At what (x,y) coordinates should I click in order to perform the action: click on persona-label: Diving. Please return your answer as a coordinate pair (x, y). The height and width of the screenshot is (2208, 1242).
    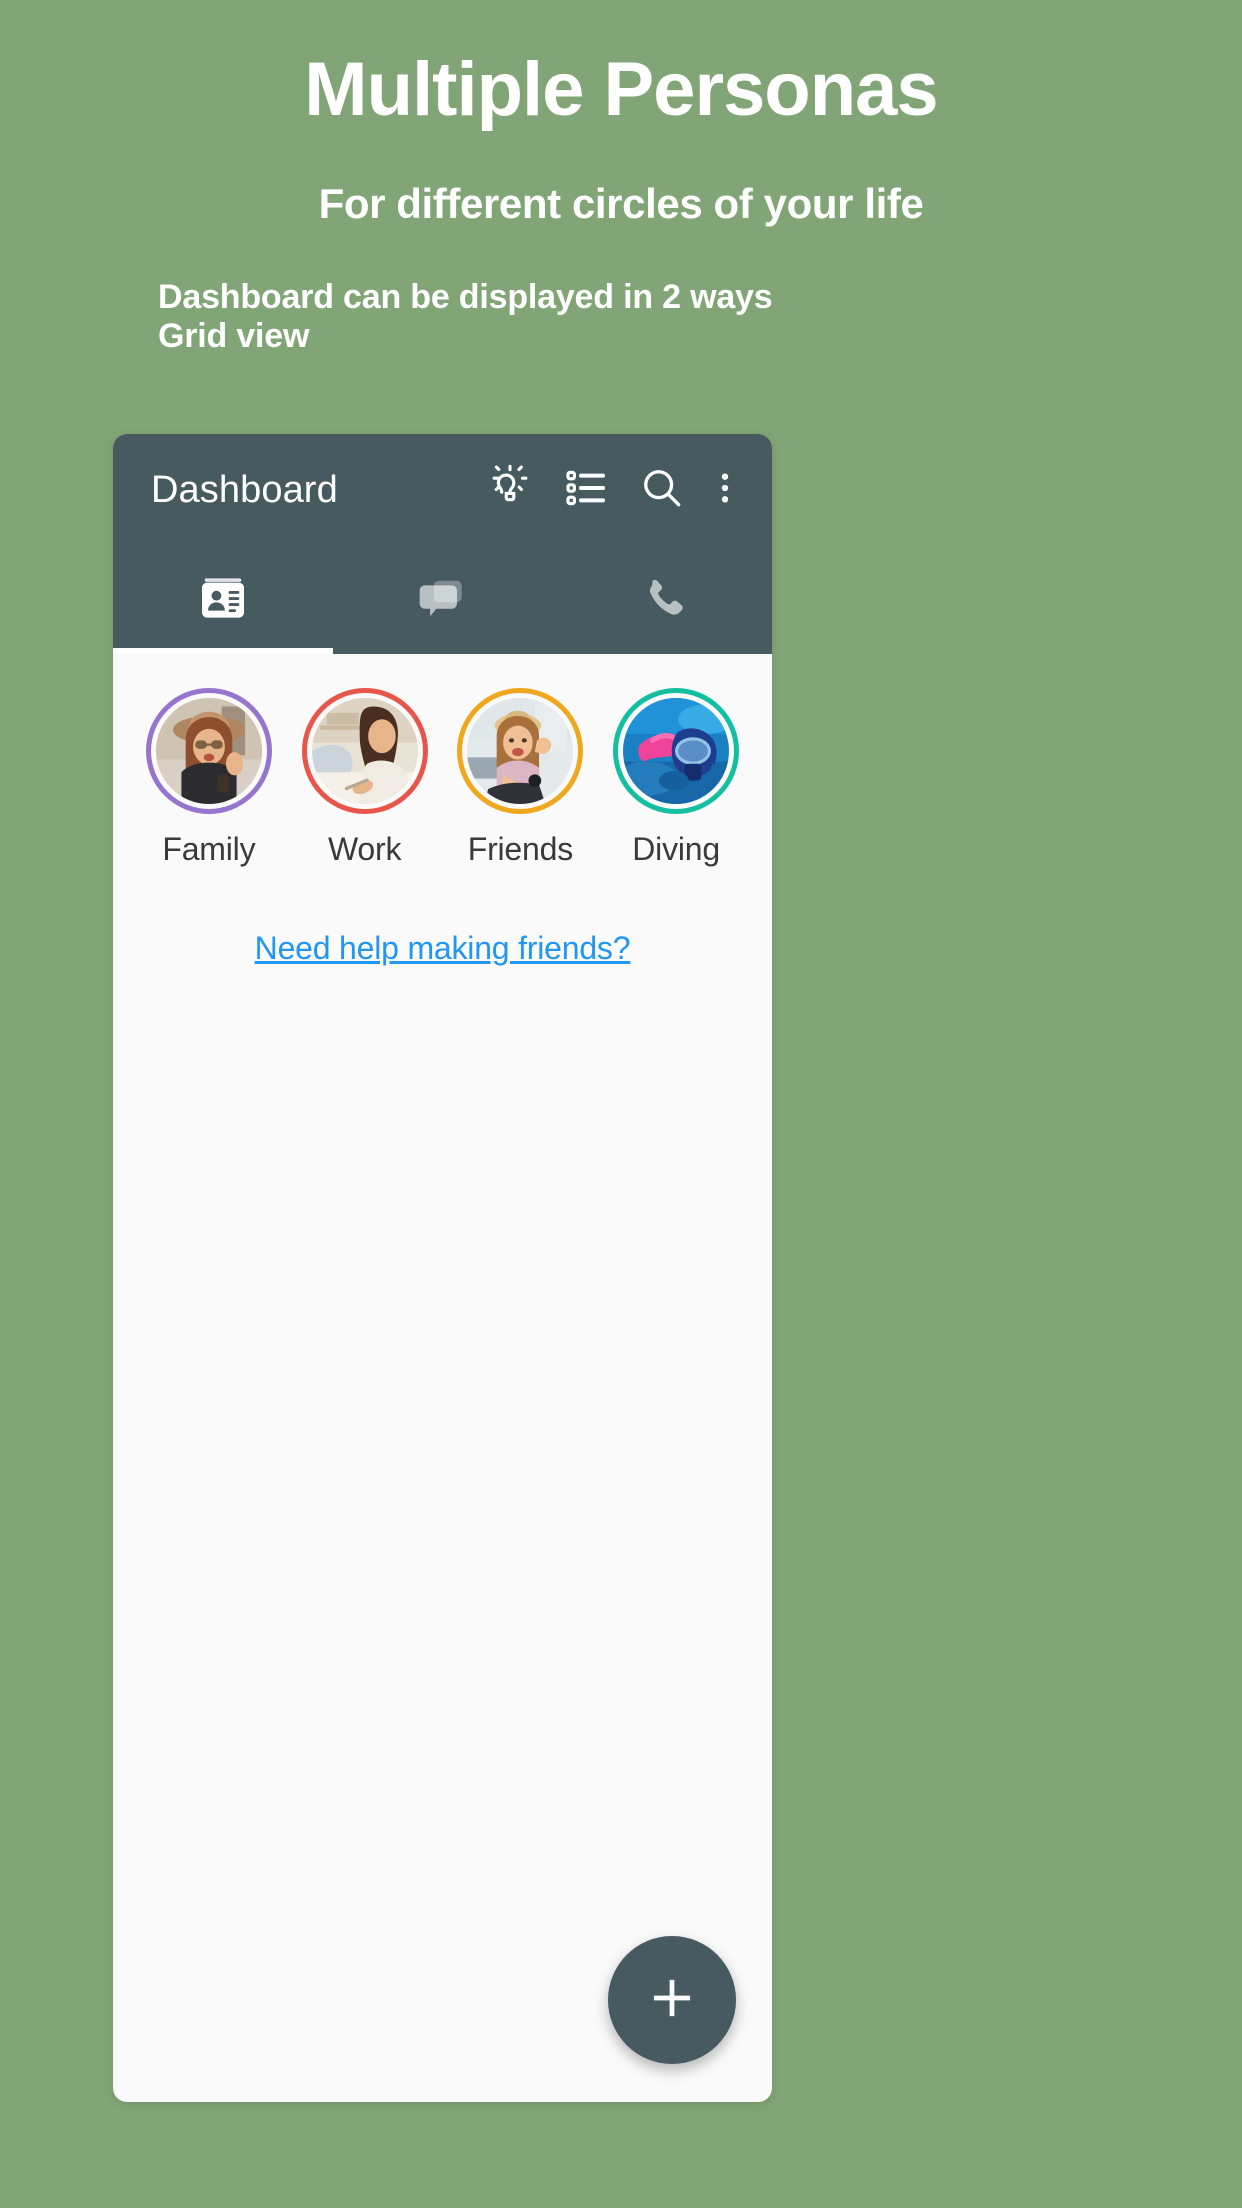
    Looking at the image, I should click on (676, 849).